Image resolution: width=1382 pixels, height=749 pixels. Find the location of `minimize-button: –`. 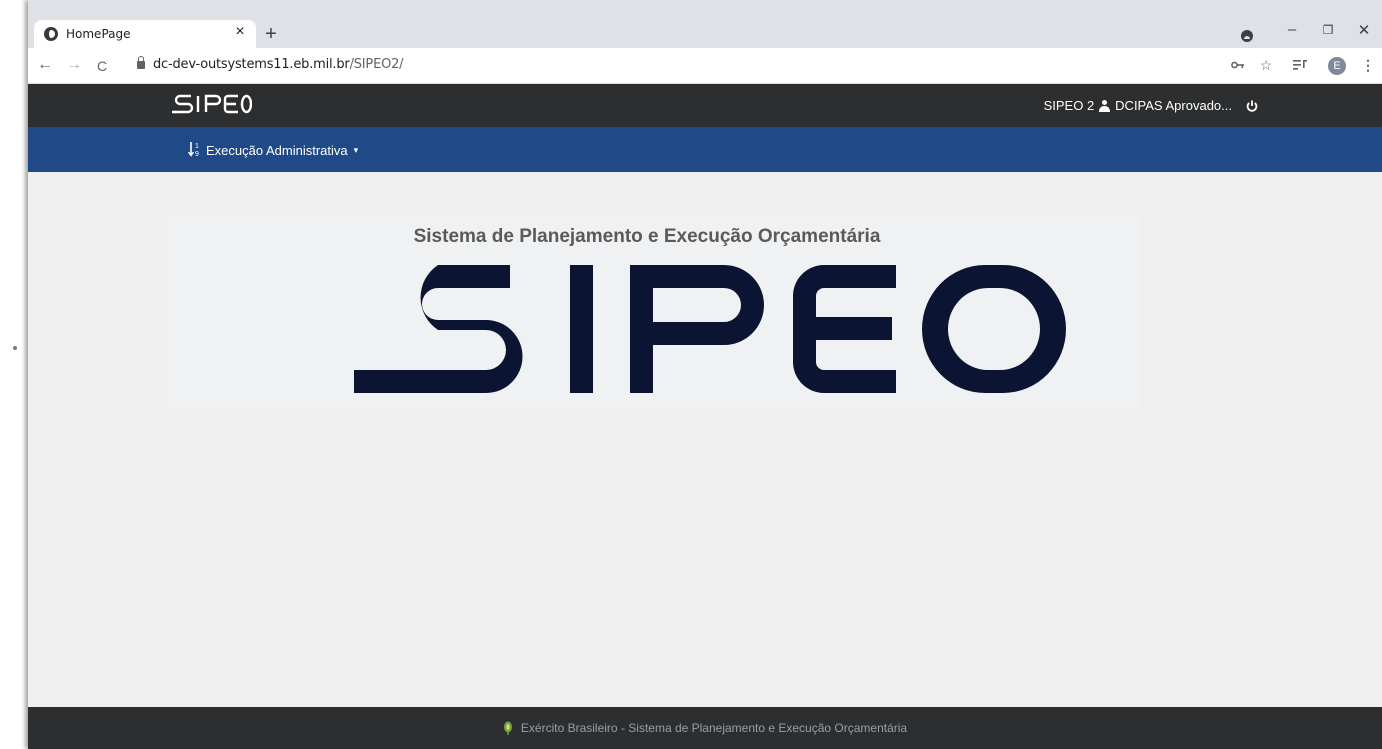

minimize-button: – is located at coordinates (1292, 29).